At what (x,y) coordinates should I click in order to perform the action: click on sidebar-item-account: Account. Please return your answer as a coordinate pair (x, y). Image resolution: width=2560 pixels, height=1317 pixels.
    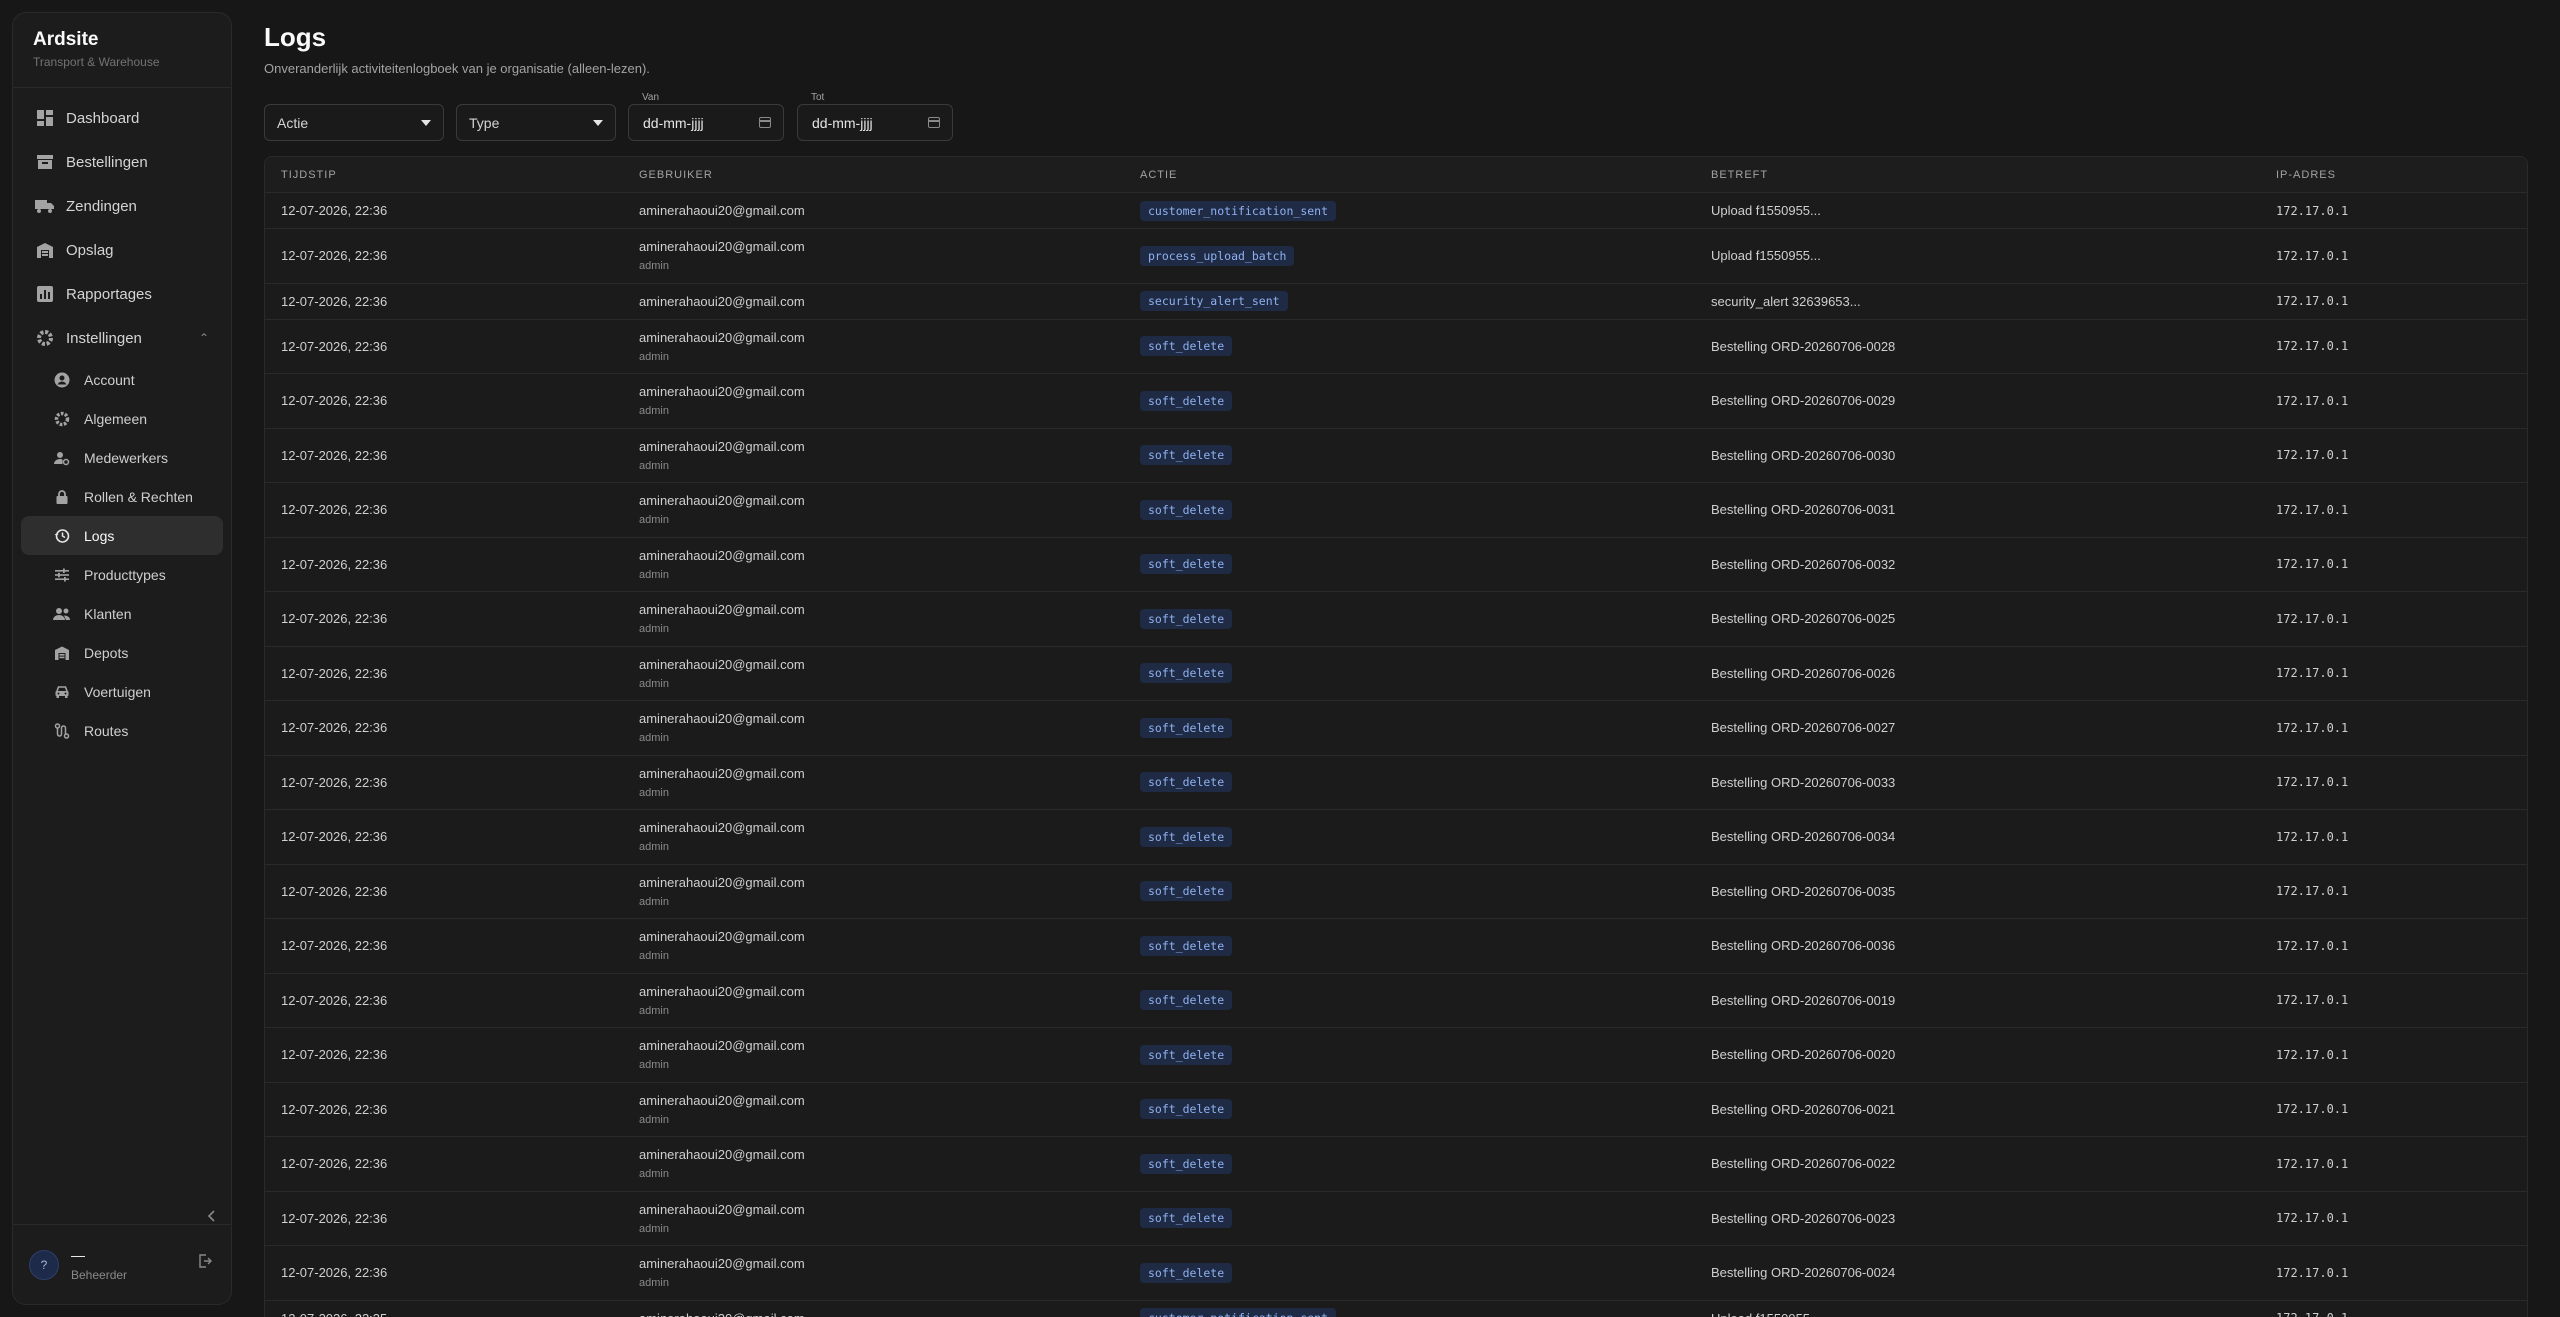
    Looking at the image, I should click on (122, 379).